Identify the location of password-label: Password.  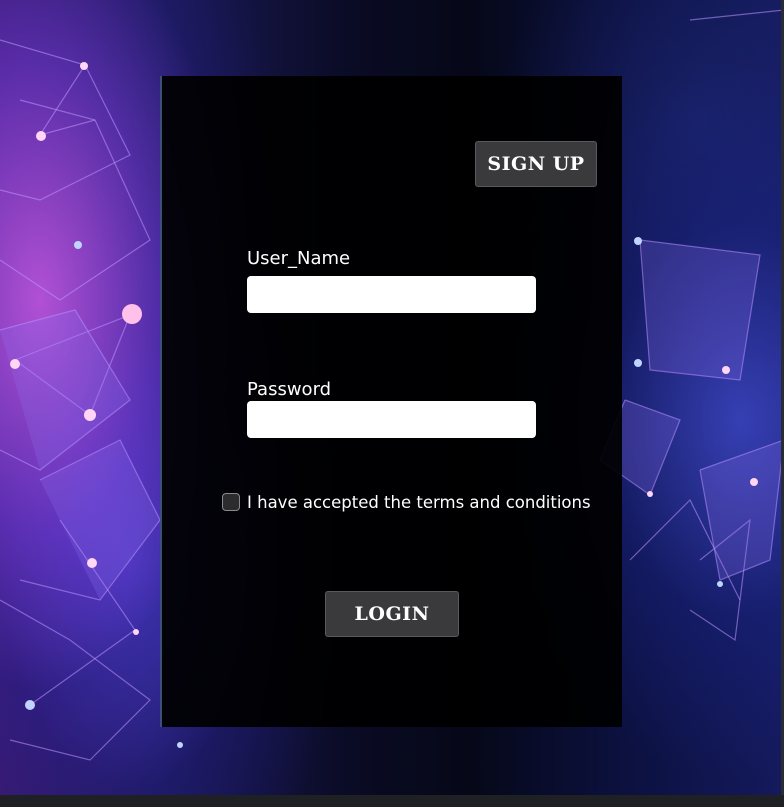
(289, 389).